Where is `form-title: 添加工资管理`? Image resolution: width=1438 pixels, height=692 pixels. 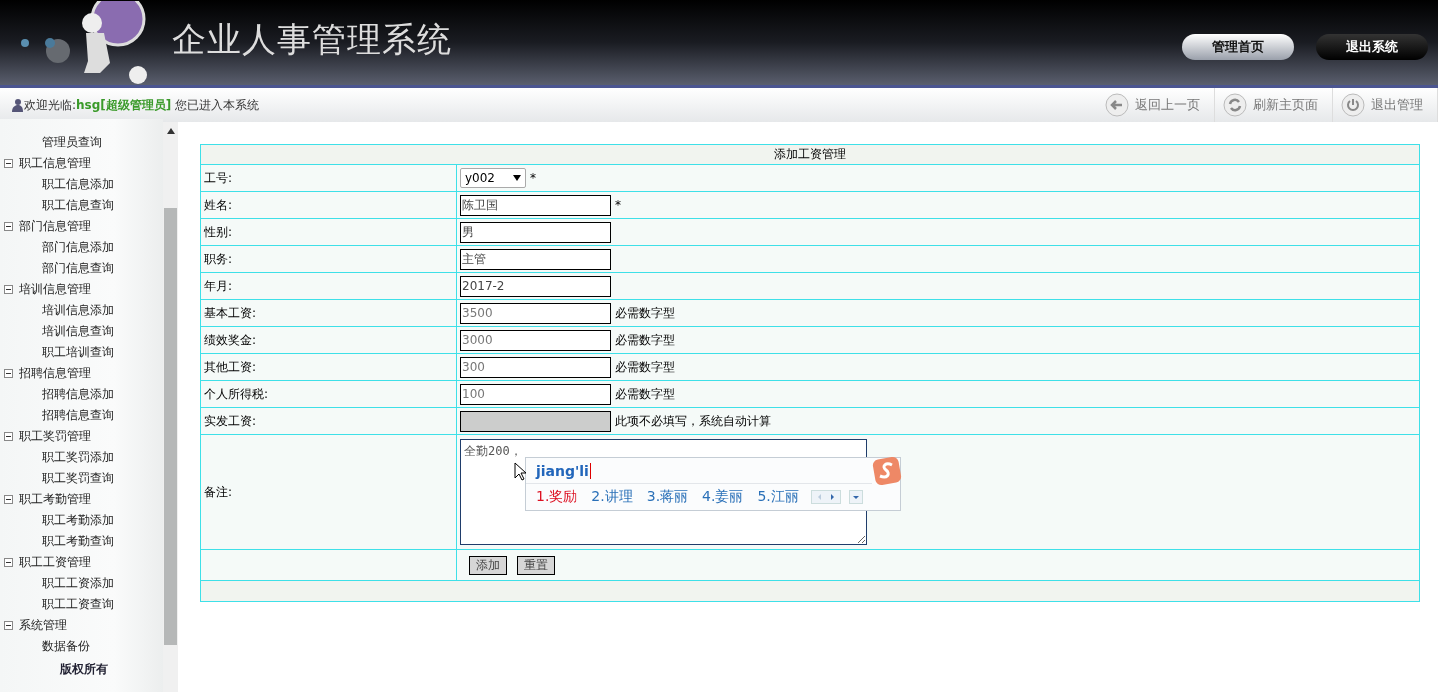
form-title: 添加工资管理 is located at coordinates (810, 154).